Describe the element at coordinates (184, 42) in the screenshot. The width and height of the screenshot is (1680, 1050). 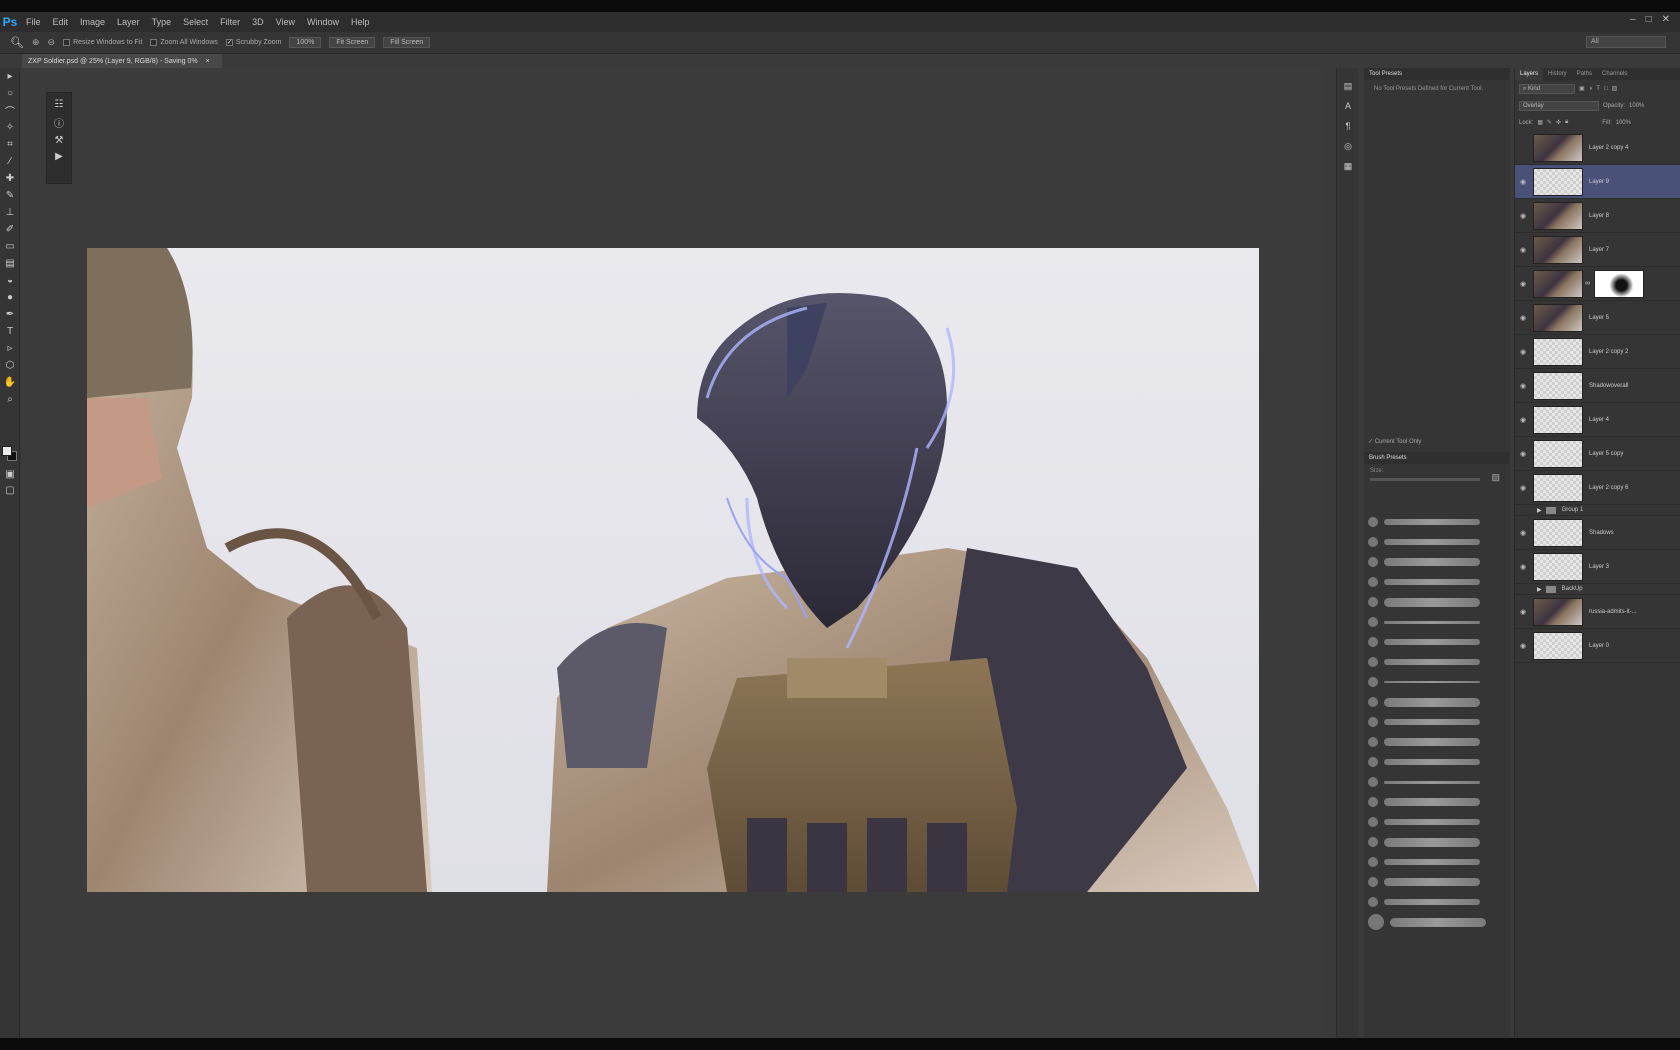
I see `zoom-all-checkbox: Zoom All Windows` at that location.